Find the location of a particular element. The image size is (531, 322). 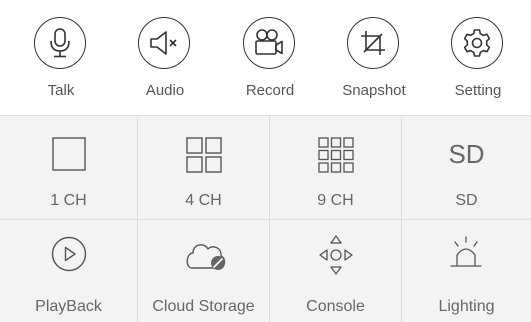

snapshot-button: Snapshot is located at coordinates (374, 57).